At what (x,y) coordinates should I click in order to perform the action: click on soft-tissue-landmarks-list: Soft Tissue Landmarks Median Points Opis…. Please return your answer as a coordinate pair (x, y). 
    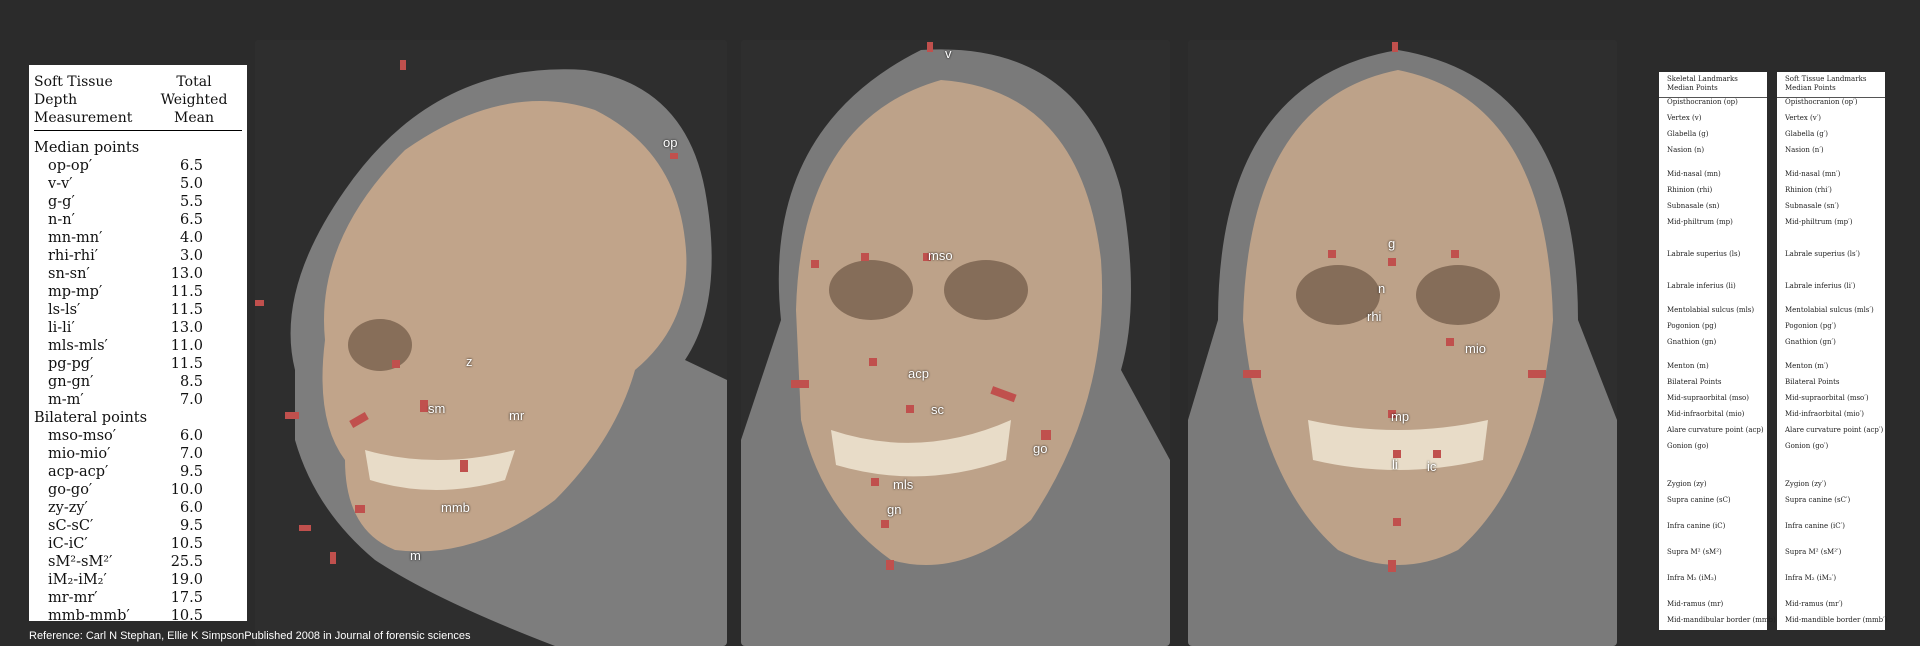
    Looking at the image, I should click on (1832, 351).